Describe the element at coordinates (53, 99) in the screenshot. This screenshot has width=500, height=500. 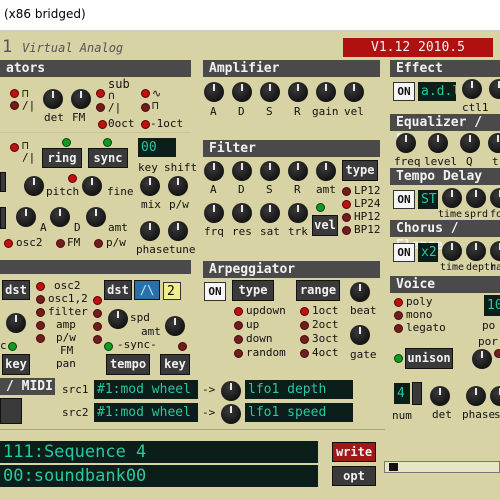
I see `osc-det-knob` at that location.